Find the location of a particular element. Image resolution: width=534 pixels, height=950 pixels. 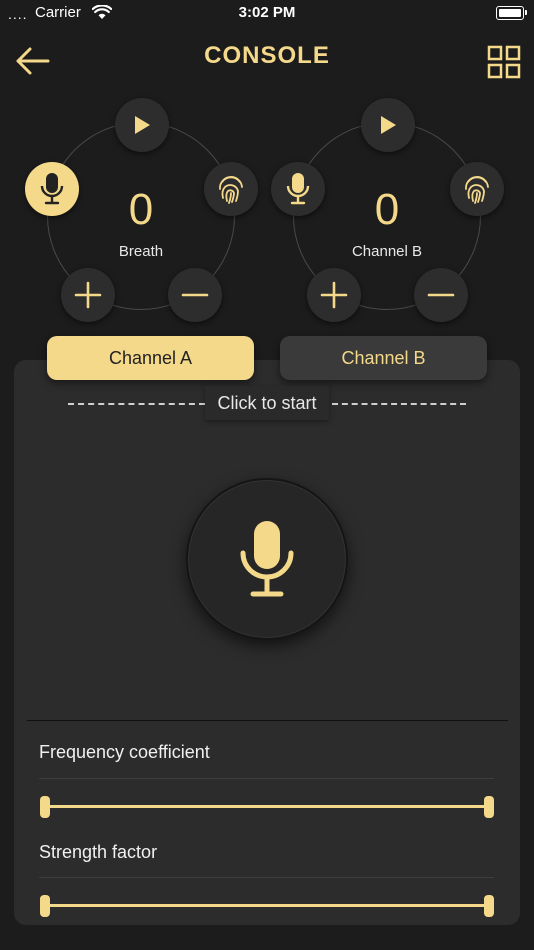

dial-a-plus-button is located at coordinates (88, 295).